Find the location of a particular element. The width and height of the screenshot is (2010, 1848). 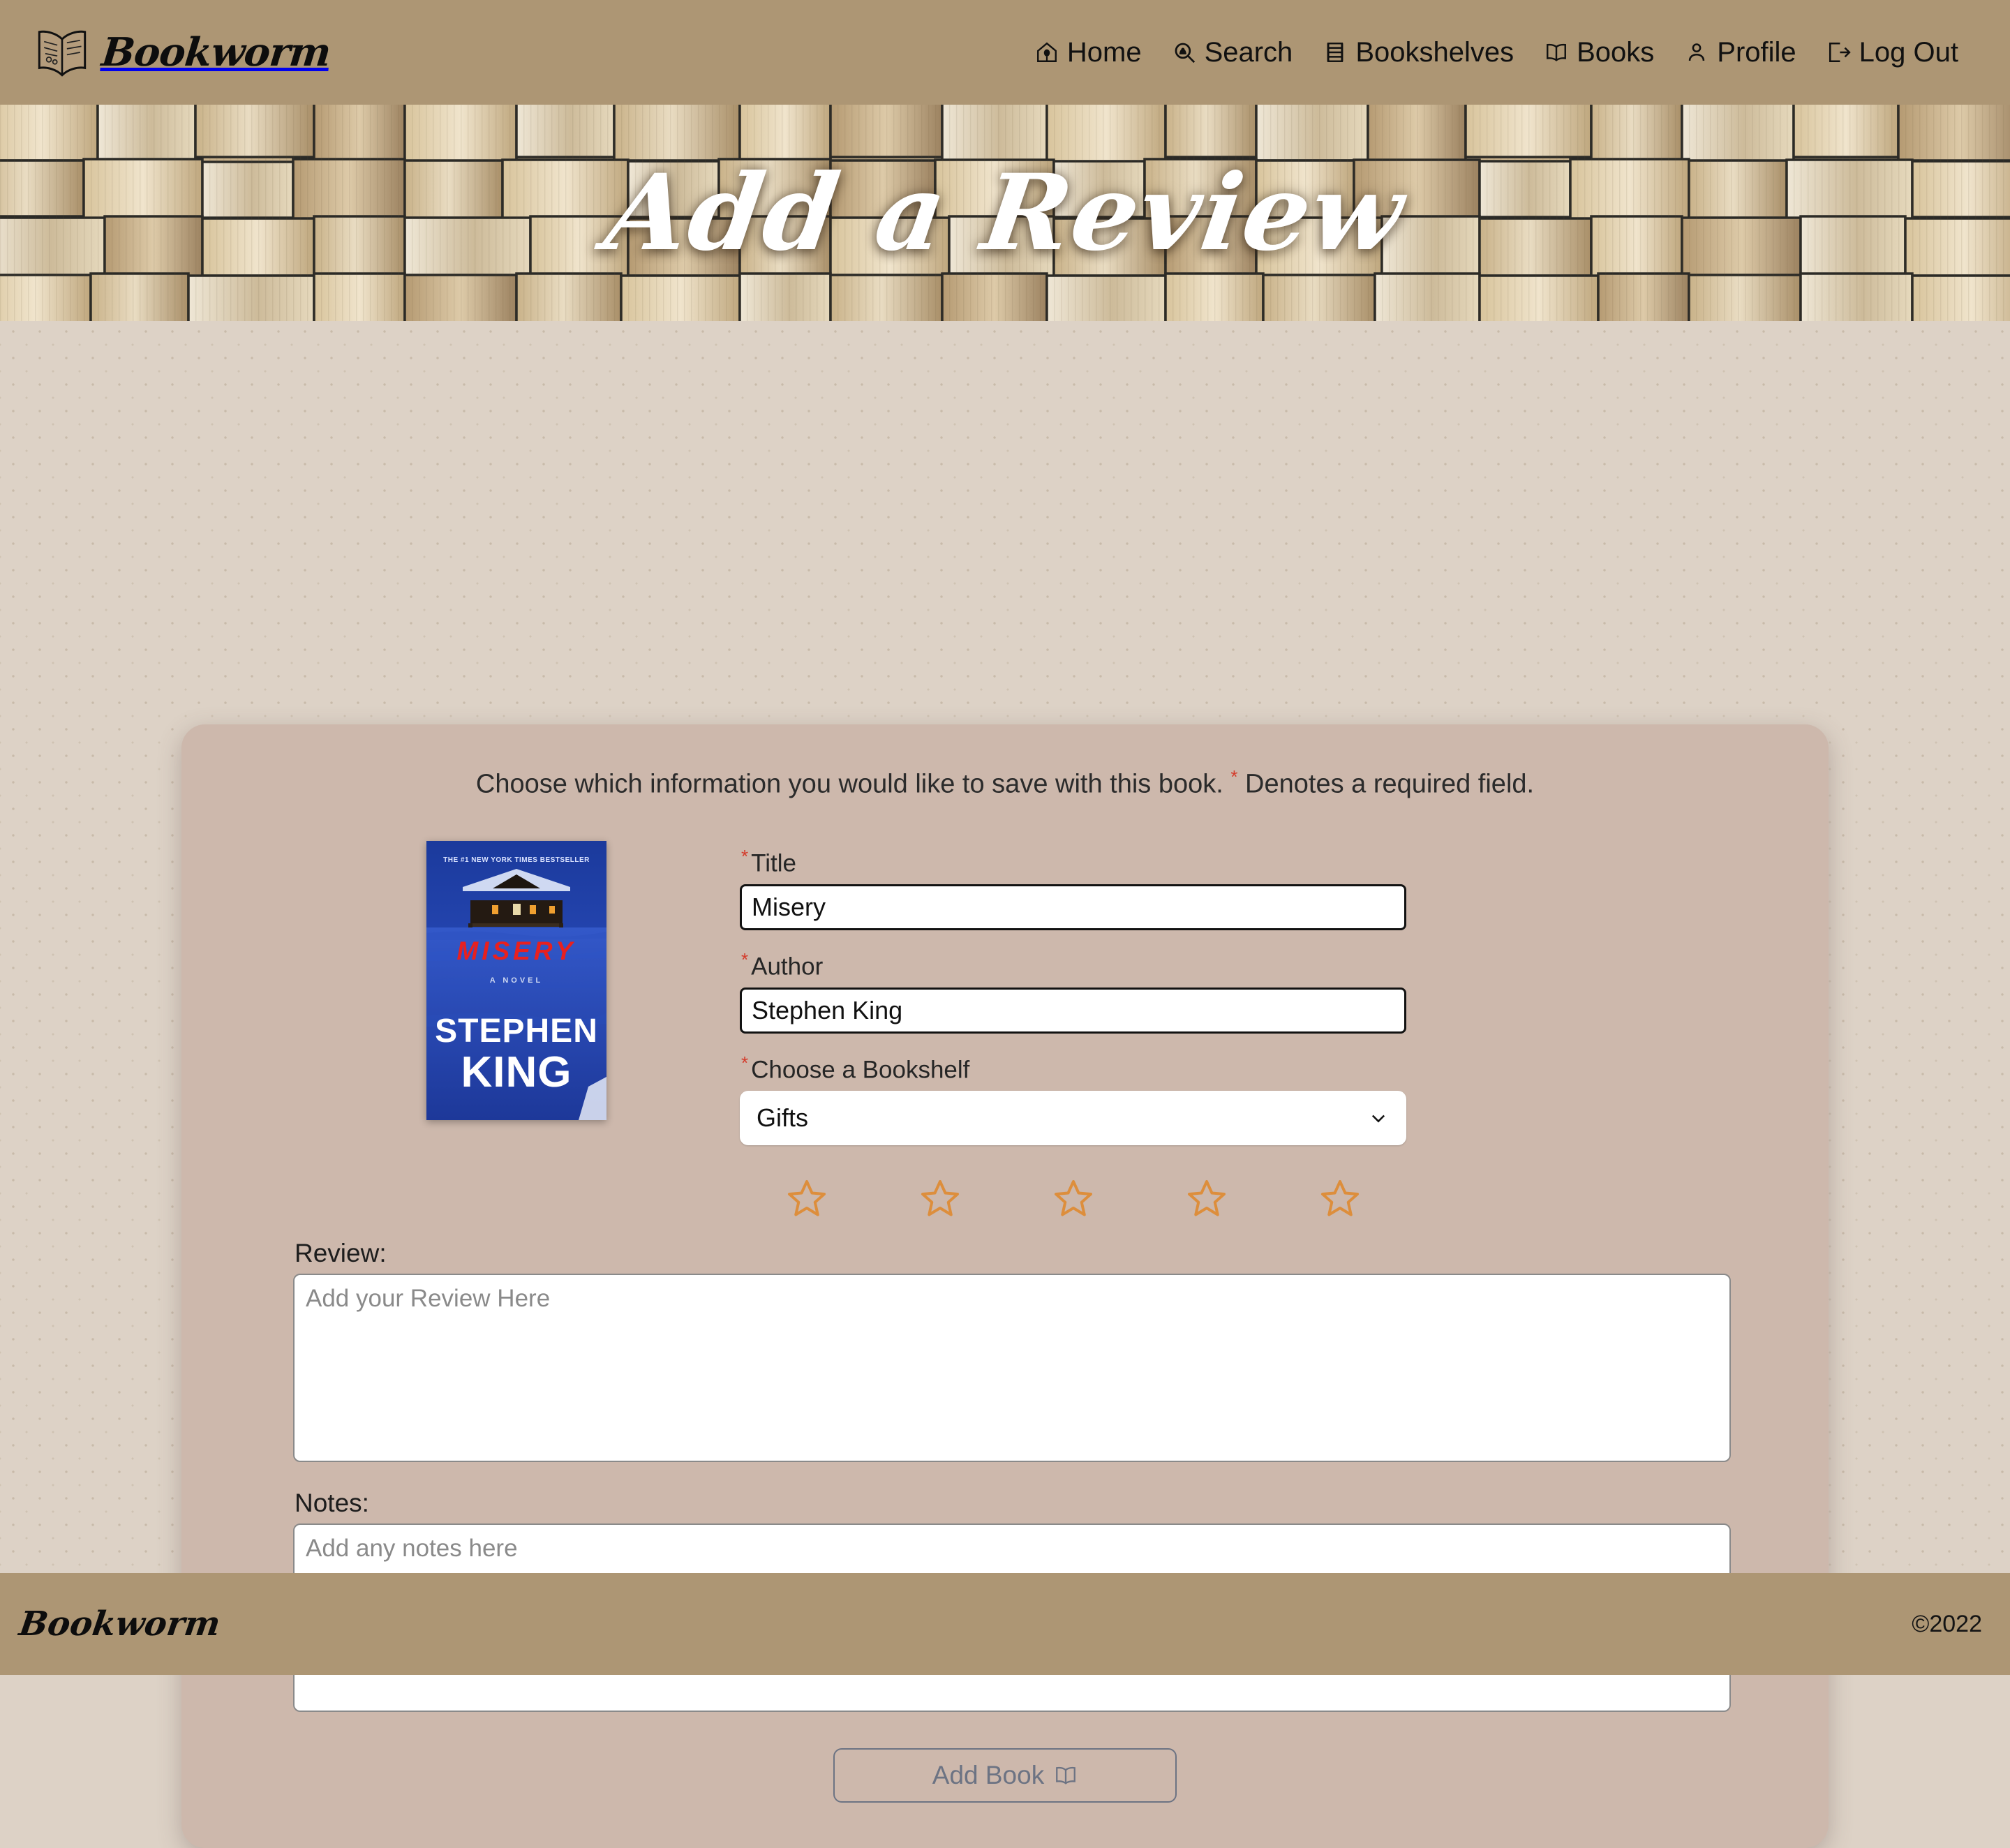

nav-links: Home Search Bookshelves is located at coordinates (1496, 52).